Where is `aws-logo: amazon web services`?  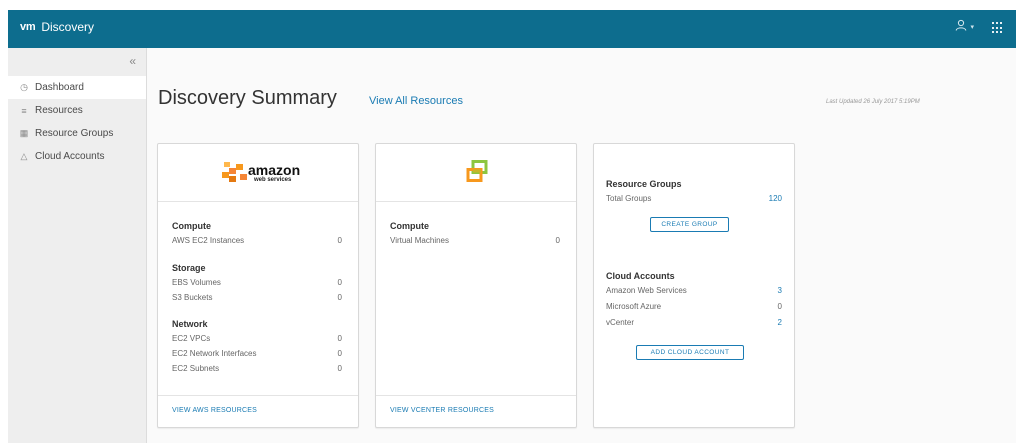
aws-logo: amazon web services is located at coordinates (265, 172).